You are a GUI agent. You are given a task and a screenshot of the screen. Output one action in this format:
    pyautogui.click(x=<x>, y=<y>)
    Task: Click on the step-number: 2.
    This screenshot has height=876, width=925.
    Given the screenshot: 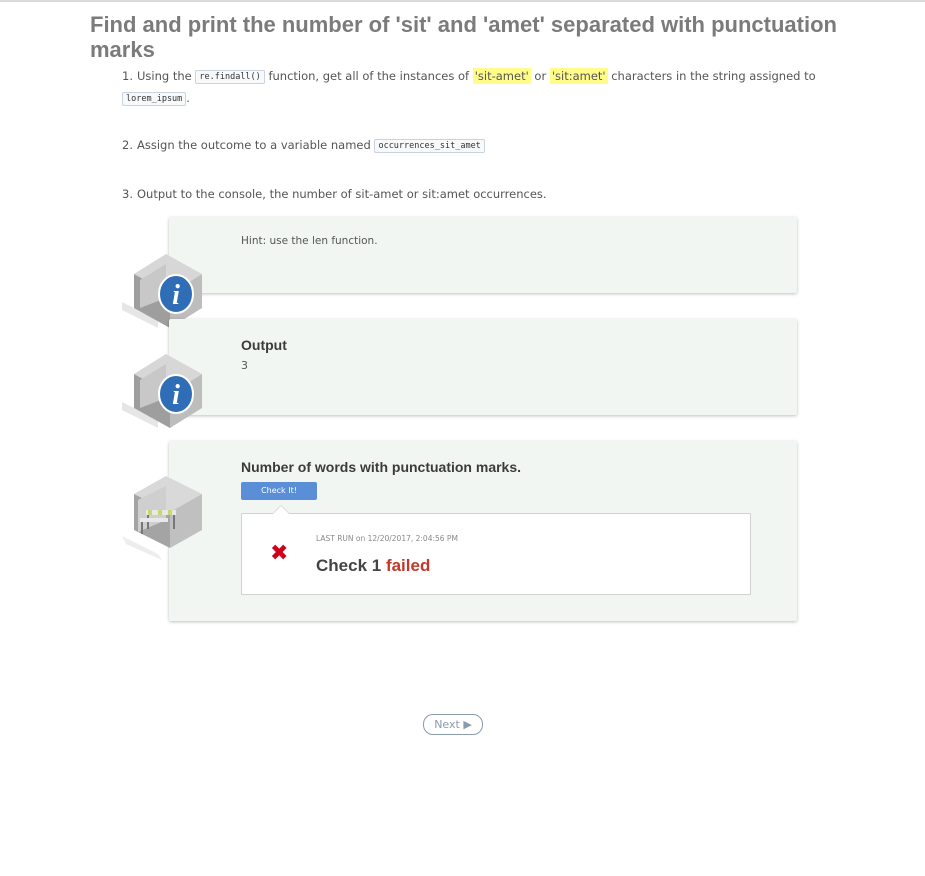 What is the action you would take?
    pyautogui.click(x=127, y=145)
    